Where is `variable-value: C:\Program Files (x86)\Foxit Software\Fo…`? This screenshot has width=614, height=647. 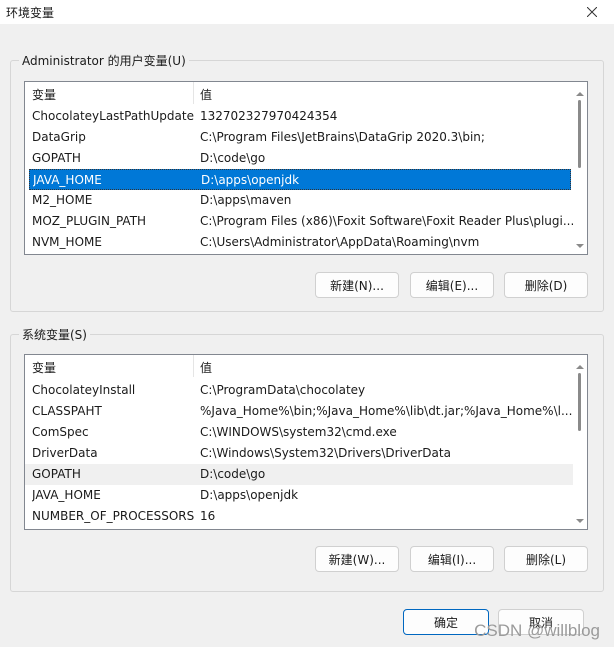
variable-value: C:\Program Files (x86)\Foxit Software\Fo… is located at coordinates (386, 221).